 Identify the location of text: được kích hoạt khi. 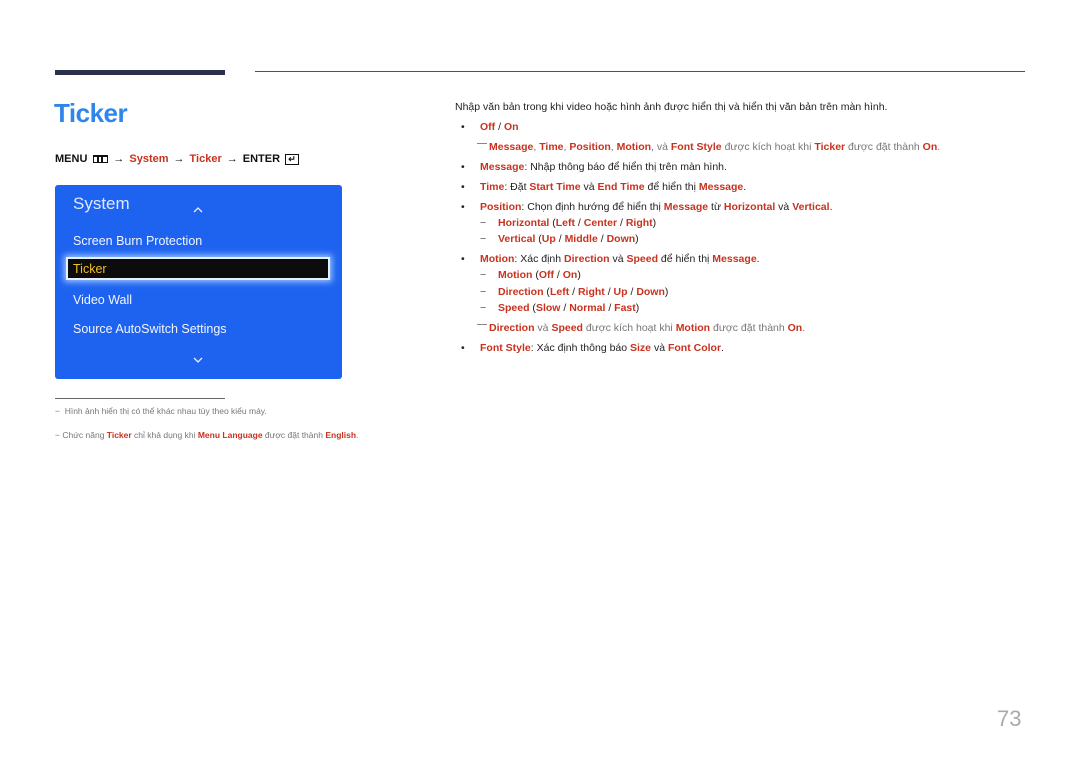
(768, 147).